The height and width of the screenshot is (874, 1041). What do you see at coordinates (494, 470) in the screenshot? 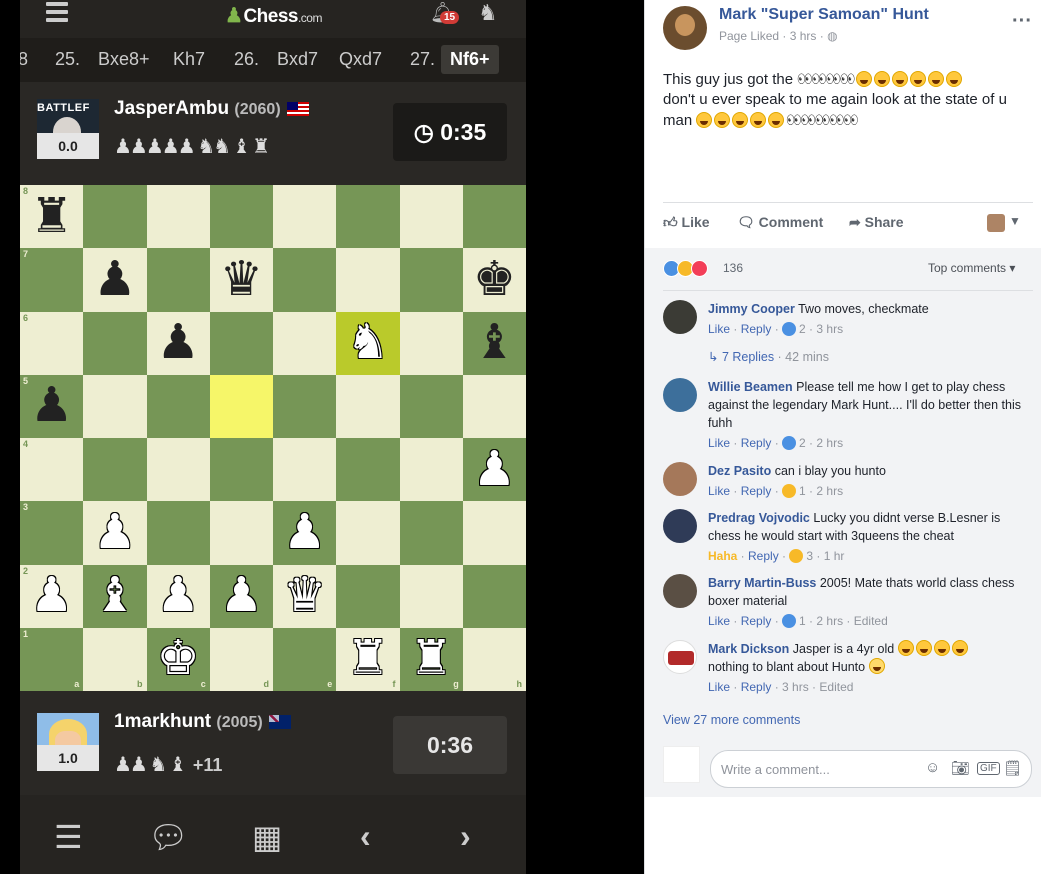
I see `square-h4: ♟` at bounding box center [494, 470].